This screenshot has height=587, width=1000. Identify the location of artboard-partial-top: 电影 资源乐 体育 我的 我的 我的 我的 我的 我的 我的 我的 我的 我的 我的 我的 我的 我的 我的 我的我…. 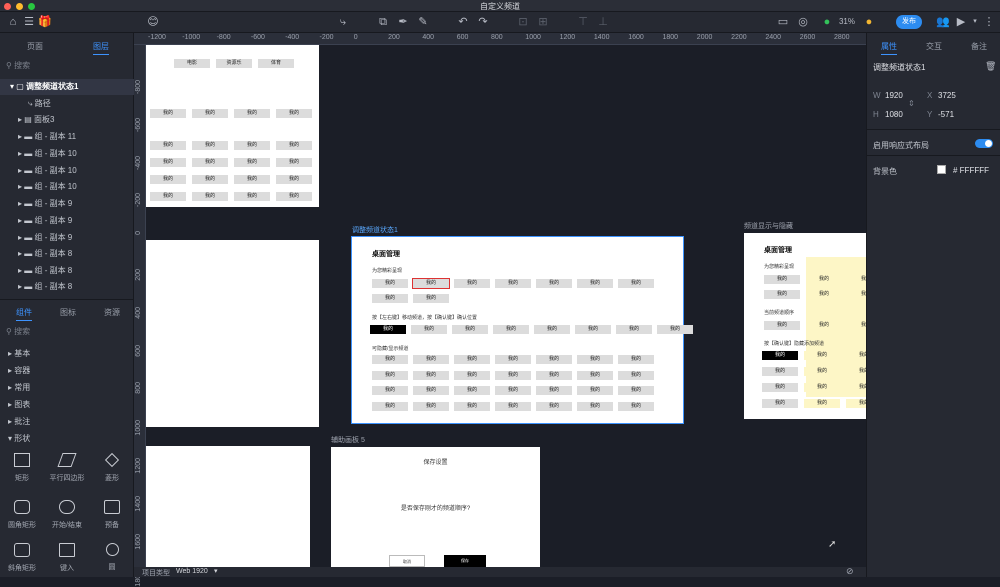
(232, 126).